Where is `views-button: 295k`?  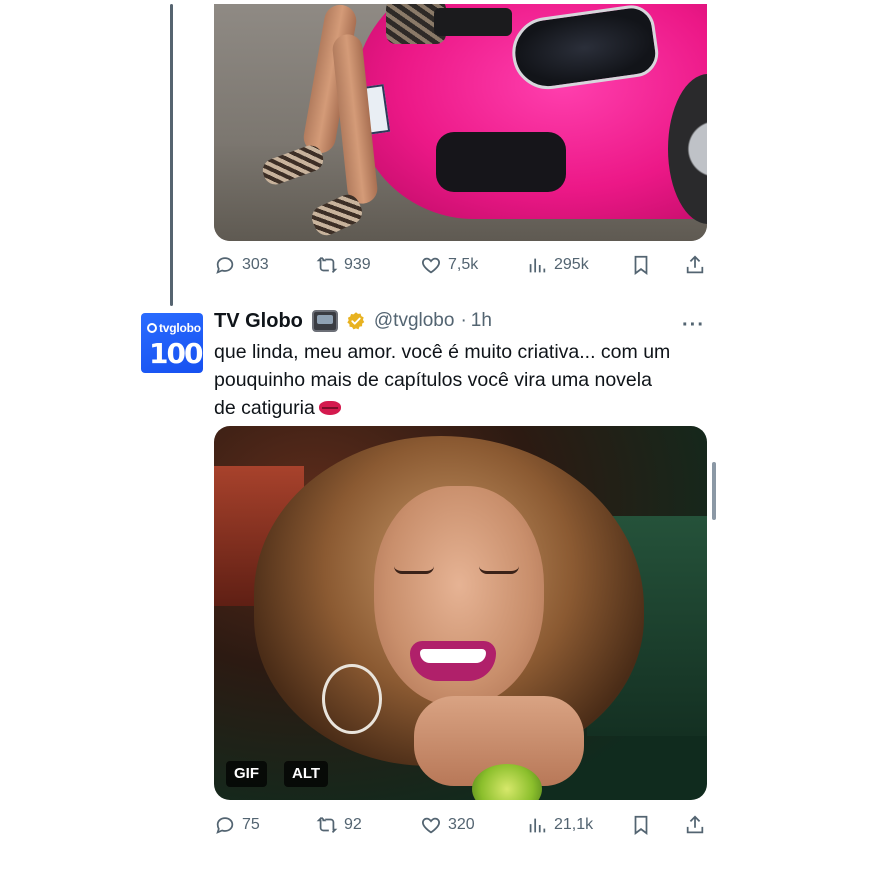 views-button: 295k is located at coordinates (557, 265).